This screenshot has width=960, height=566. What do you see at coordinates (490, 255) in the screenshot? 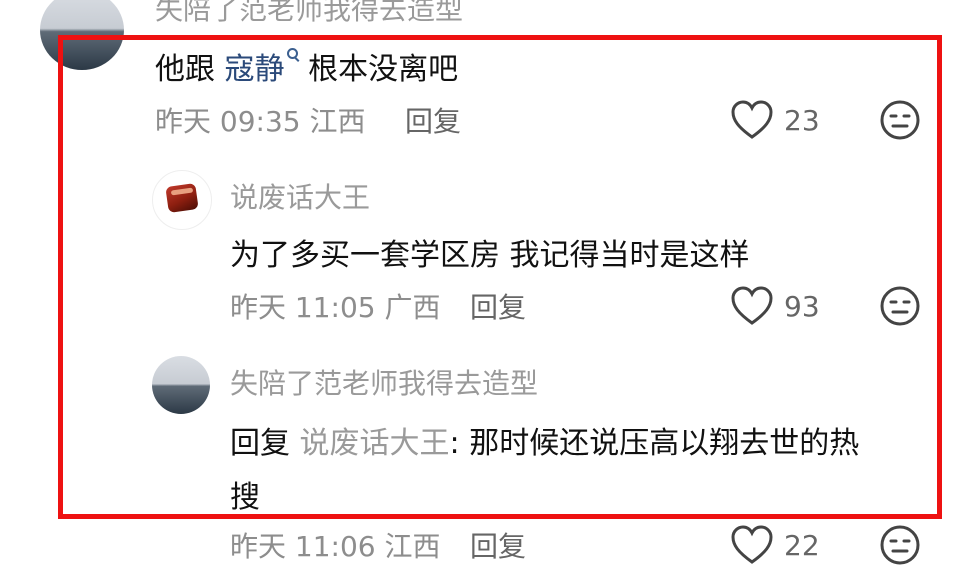
I see `reply-text: 为了多买一套学区房 我记得当时是这样` at bounding box center [490, 255].